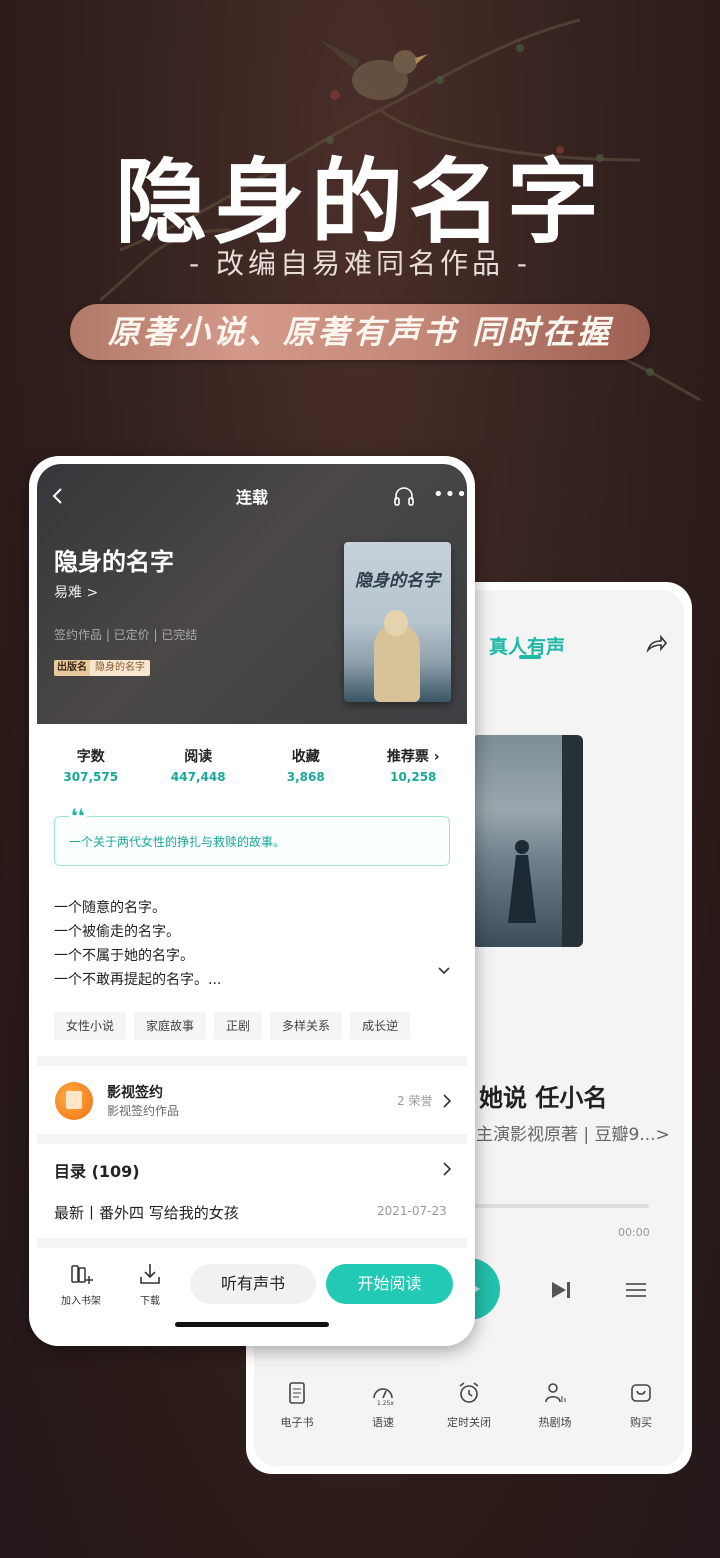 This screenshot has width=720, height=1558. I want to click on audio-cover-image, so click(527, 841).